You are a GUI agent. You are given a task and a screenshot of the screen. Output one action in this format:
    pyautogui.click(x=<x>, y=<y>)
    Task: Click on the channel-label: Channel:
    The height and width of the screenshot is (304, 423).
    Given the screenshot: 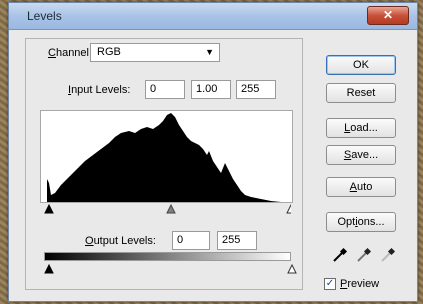 What is the action you would take?
    pyautogui.click(x=70, y=53)
    